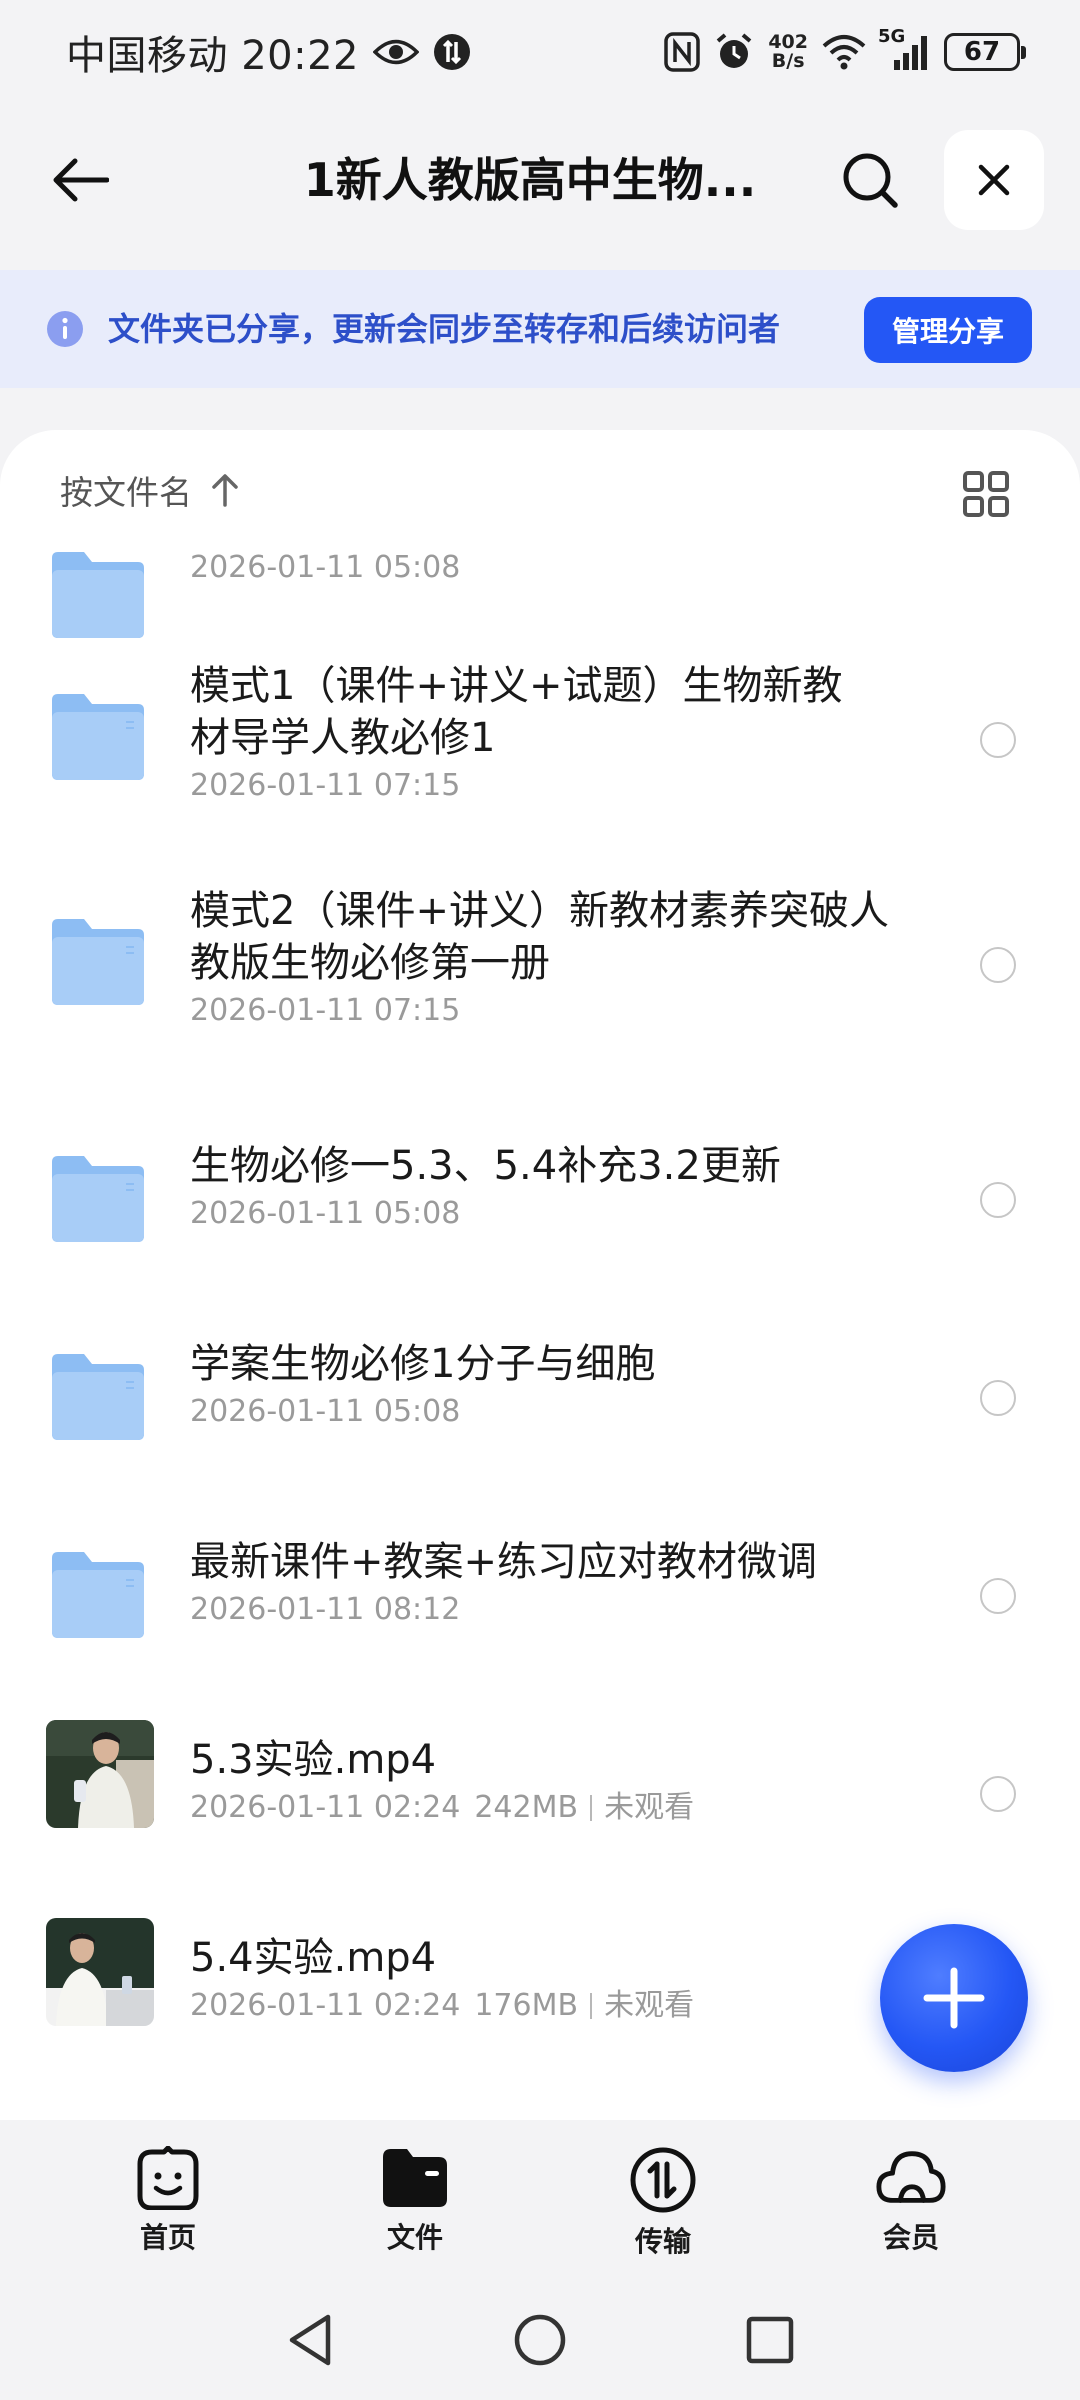  What do you see at coordinates (452, 52) in the screenshot?
I see `sync-icon` at bounding box center [452, 52].